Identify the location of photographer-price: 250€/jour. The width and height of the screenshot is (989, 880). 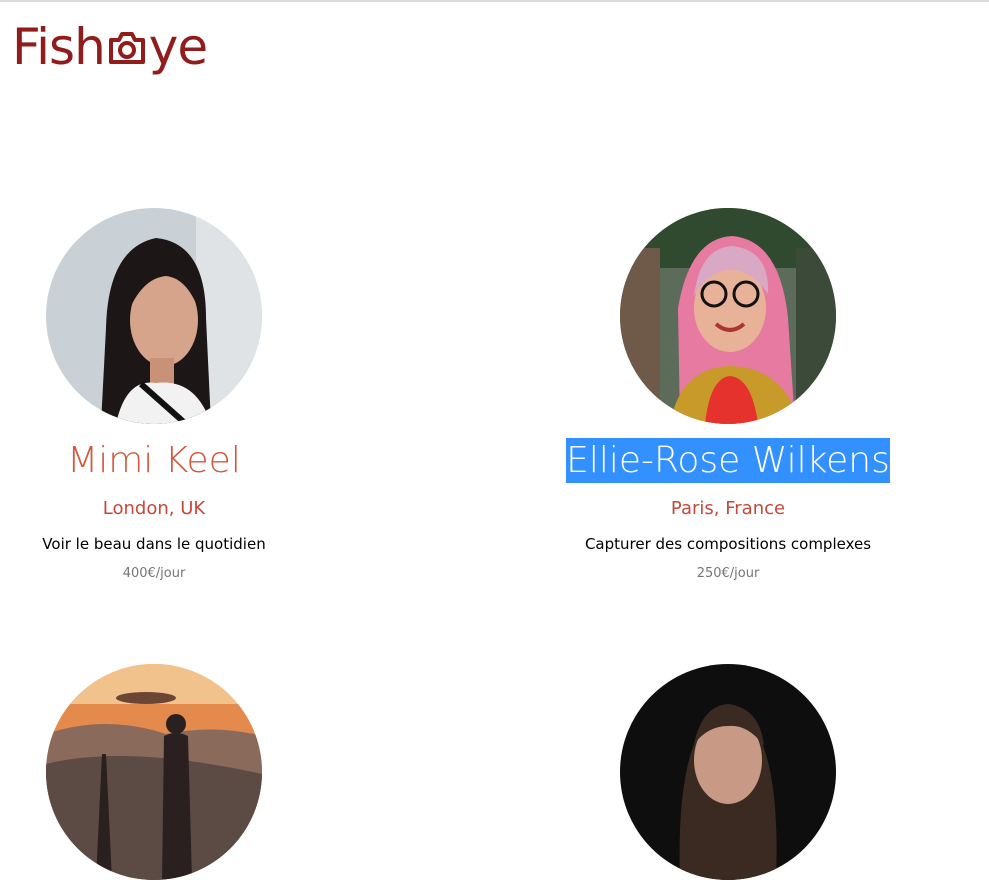
(728, 573).